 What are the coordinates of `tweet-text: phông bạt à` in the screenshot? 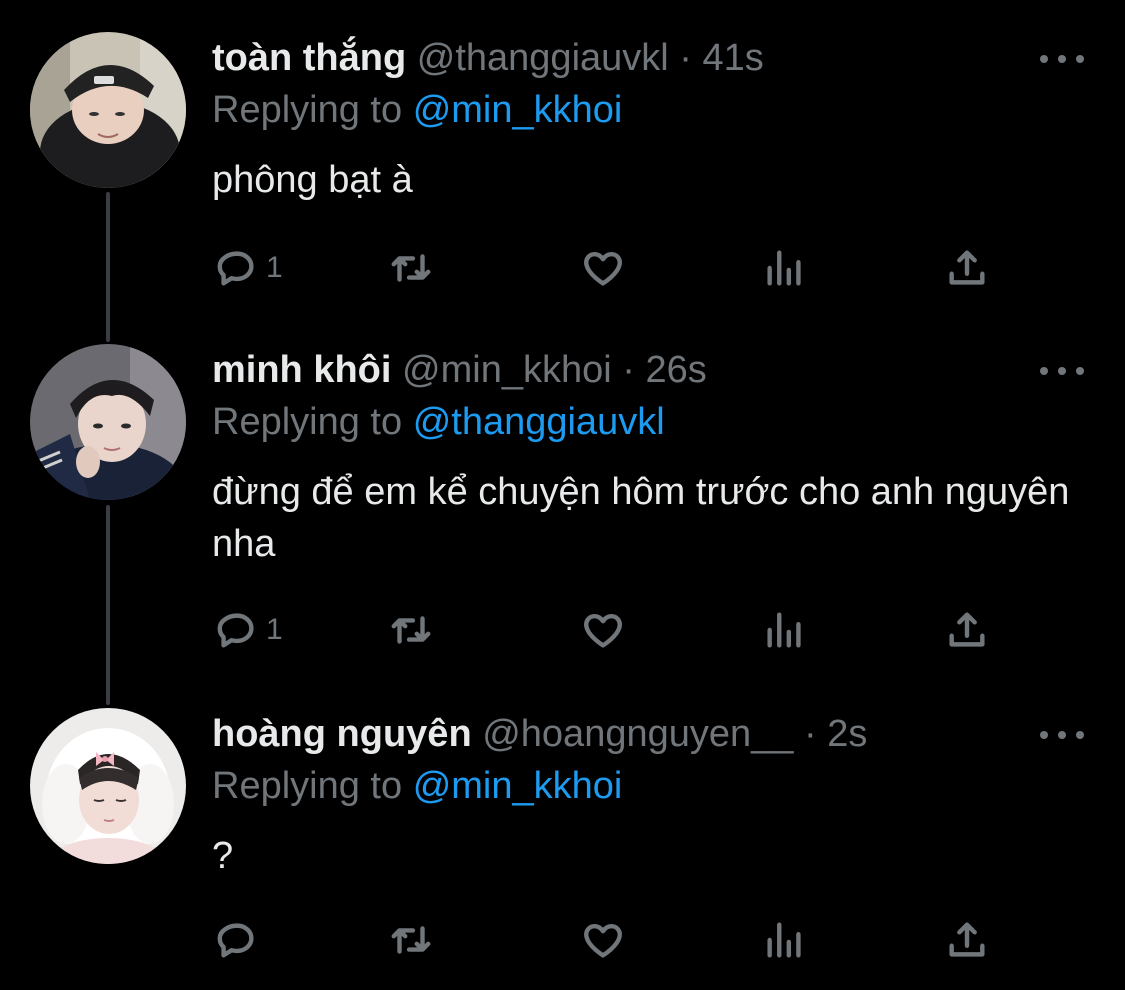 It's located at (312, 180).